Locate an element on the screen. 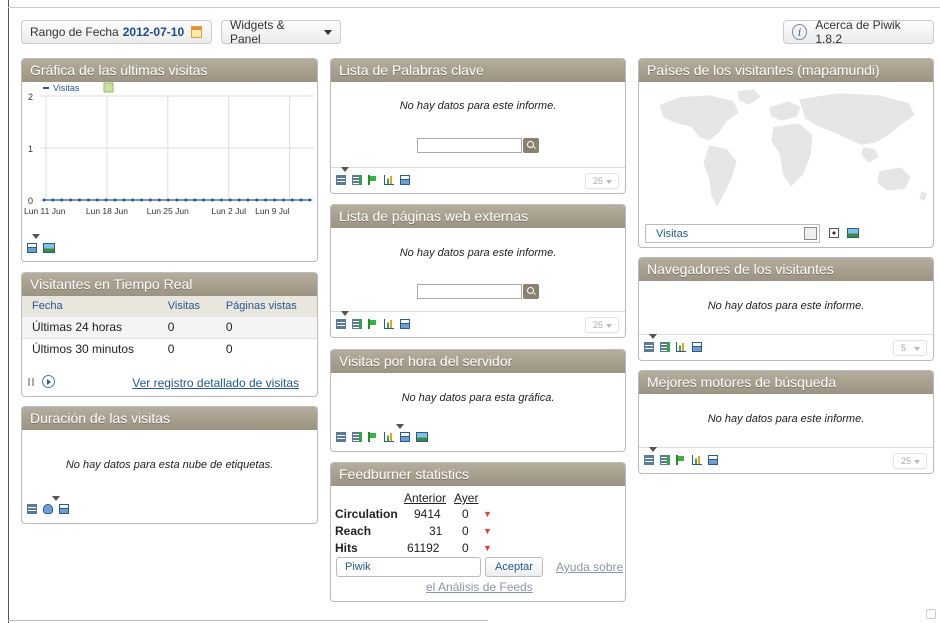 The width and height of the screenshot is (940, 623). no-data-message: No hay datos para este informe. is located at coordinates (786, 306).